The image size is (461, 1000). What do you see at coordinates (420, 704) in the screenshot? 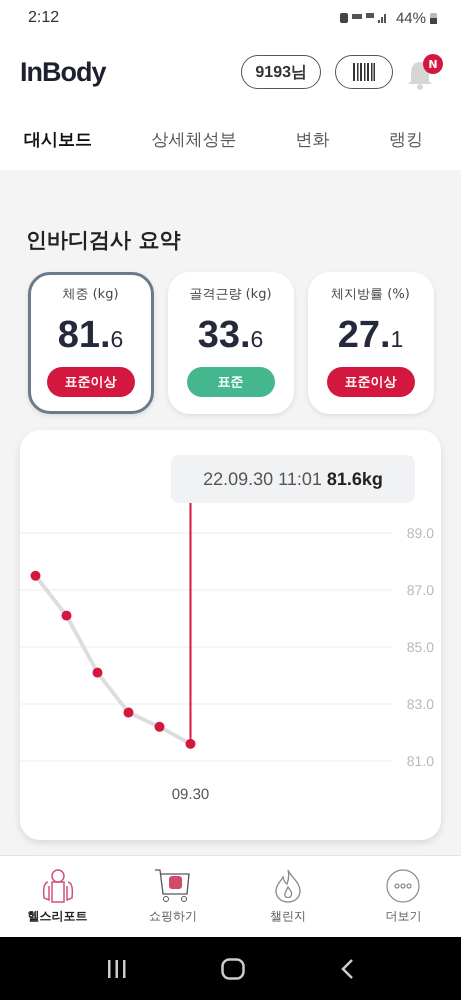
I see `axis-label: 83.0` at bounding box center [420, 704].